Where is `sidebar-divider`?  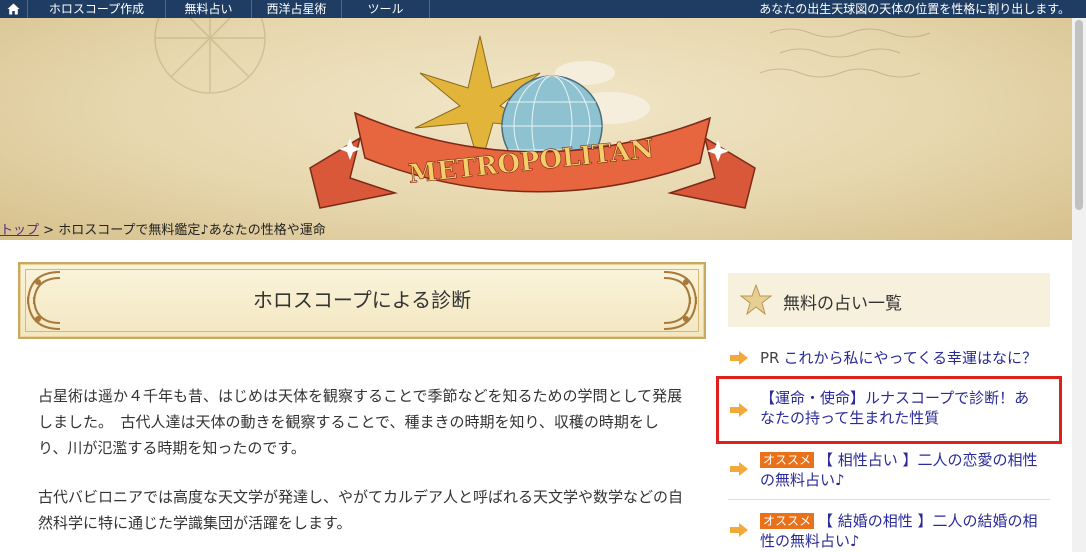 sidebar-divider is located at coordinates (889, 499).